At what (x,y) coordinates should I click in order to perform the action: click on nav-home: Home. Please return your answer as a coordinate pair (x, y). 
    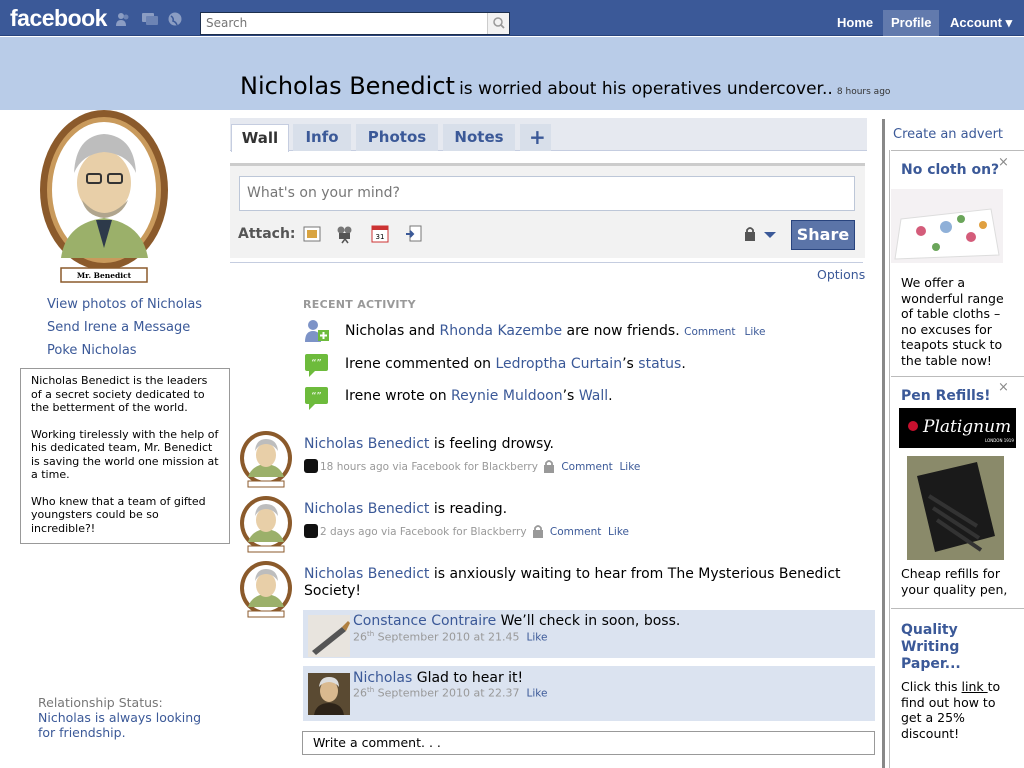
    Looking at the image, I should click on (855, 23).